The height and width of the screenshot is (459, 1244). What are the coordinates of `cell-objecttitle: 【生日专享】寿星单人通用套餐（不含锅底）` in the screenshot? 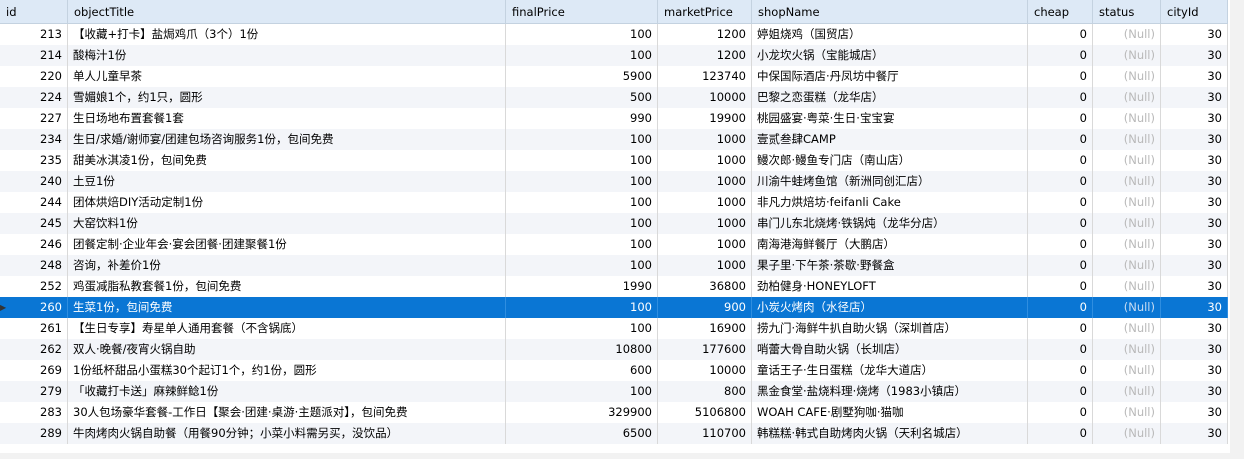 It's located at (287, 328).